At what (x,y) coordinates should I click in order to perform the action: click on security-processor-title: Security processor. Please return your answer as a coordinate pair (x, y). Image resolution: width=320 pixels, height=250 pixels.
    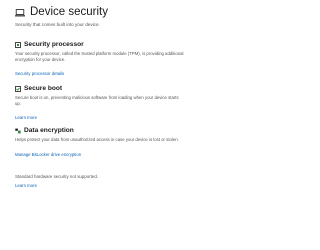
    Looking at the image, I should click on (54, 44).